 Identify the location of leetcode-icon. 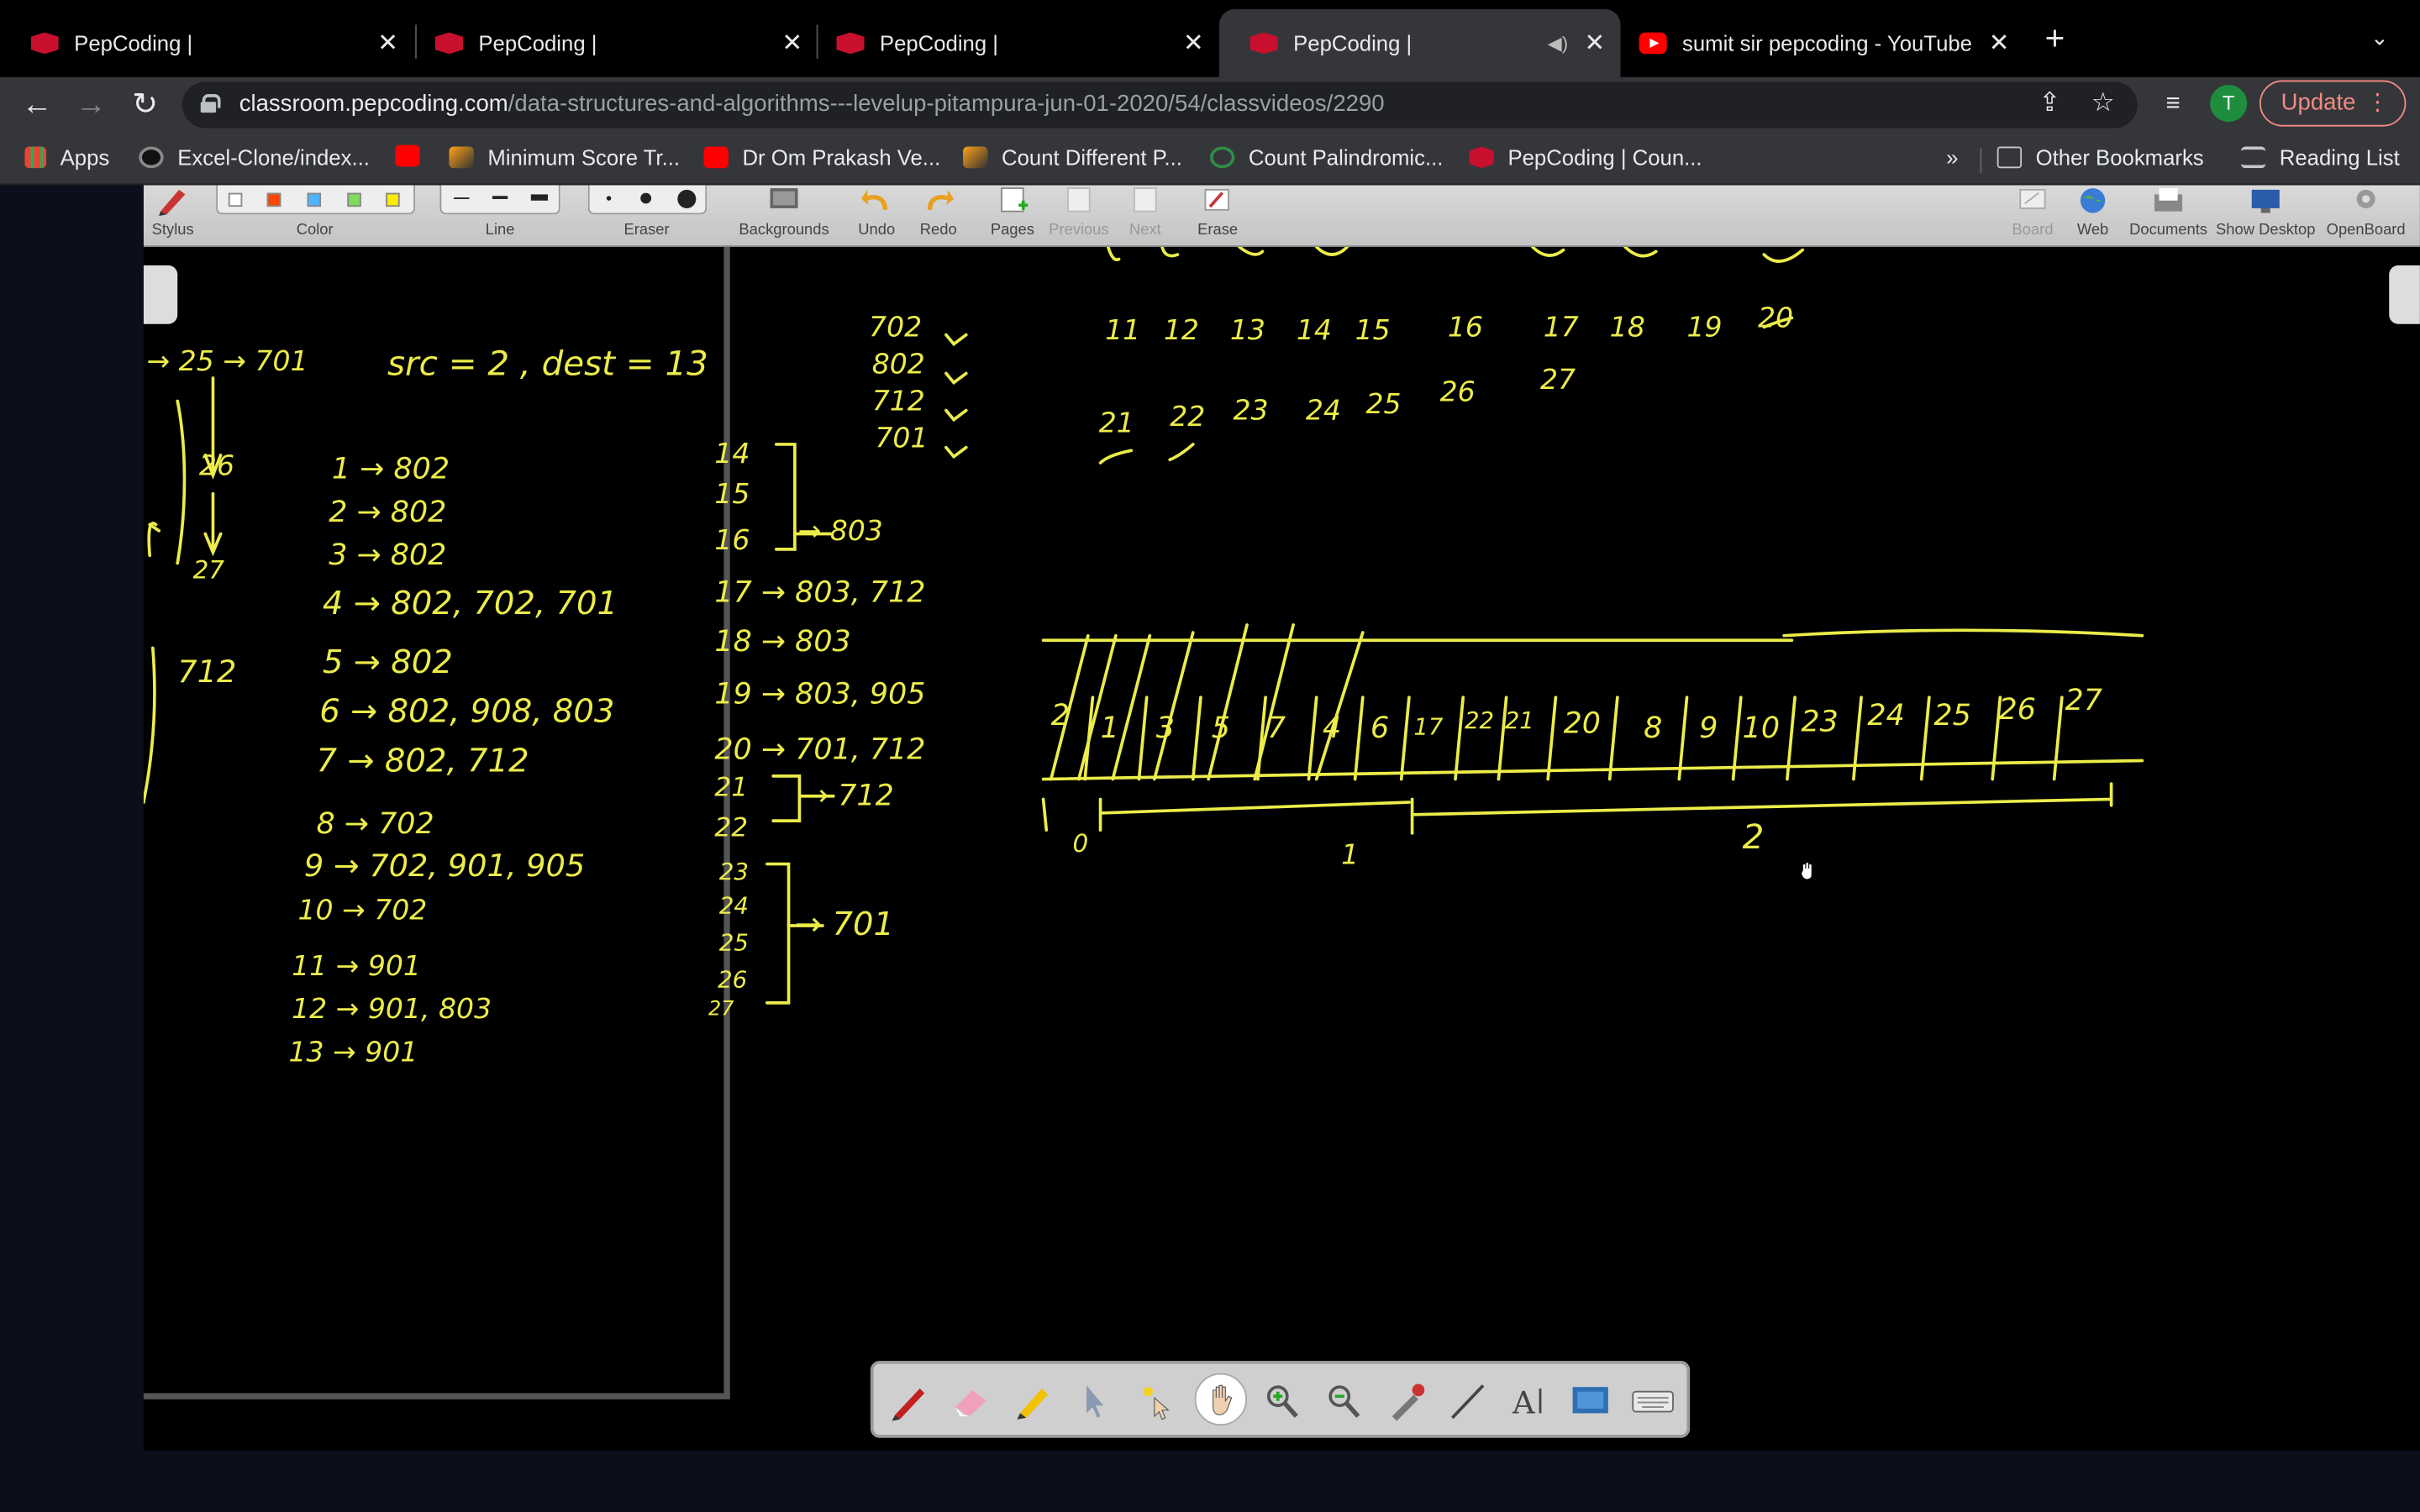
(975, 157).